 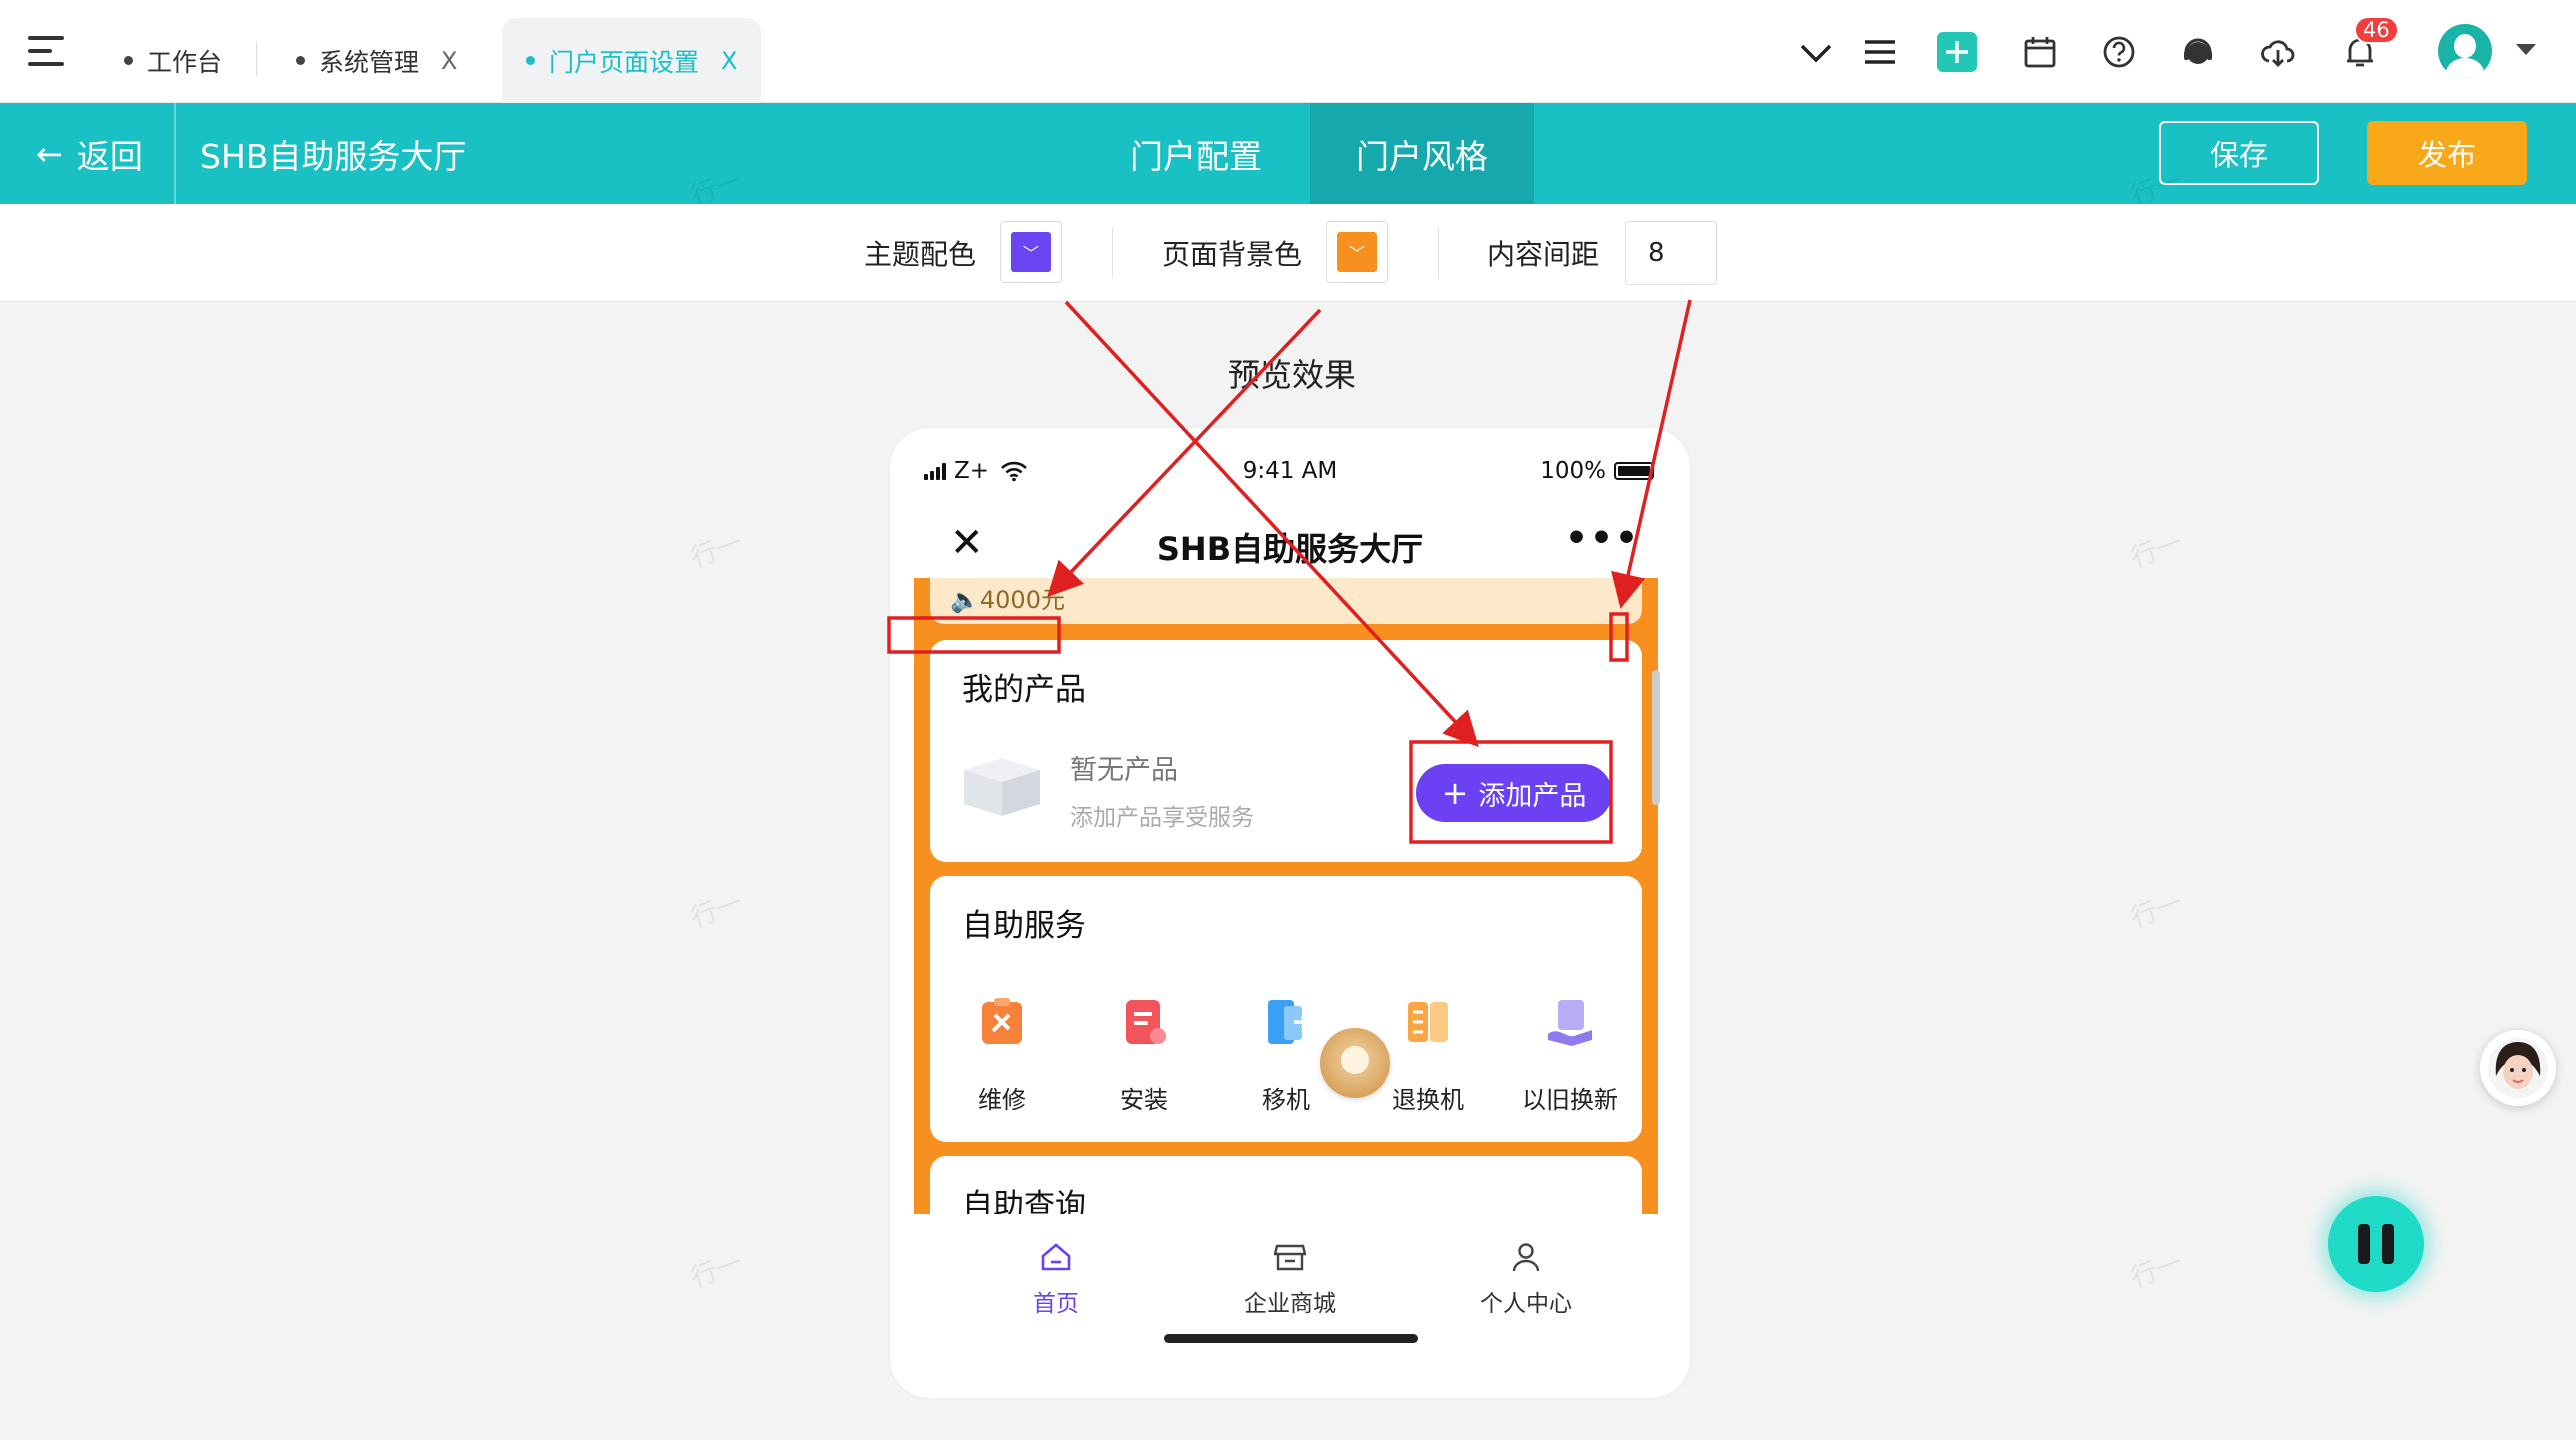 I want to click on tab-label: 门户页面设置, so click(x=624, y=62).